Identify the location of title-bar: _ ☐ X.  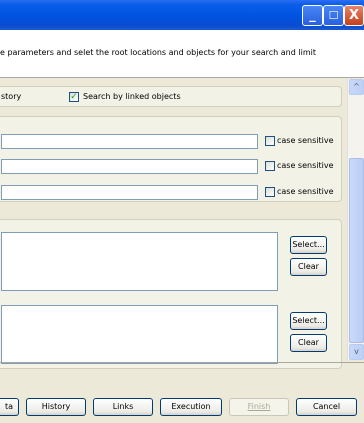
(182, 15).